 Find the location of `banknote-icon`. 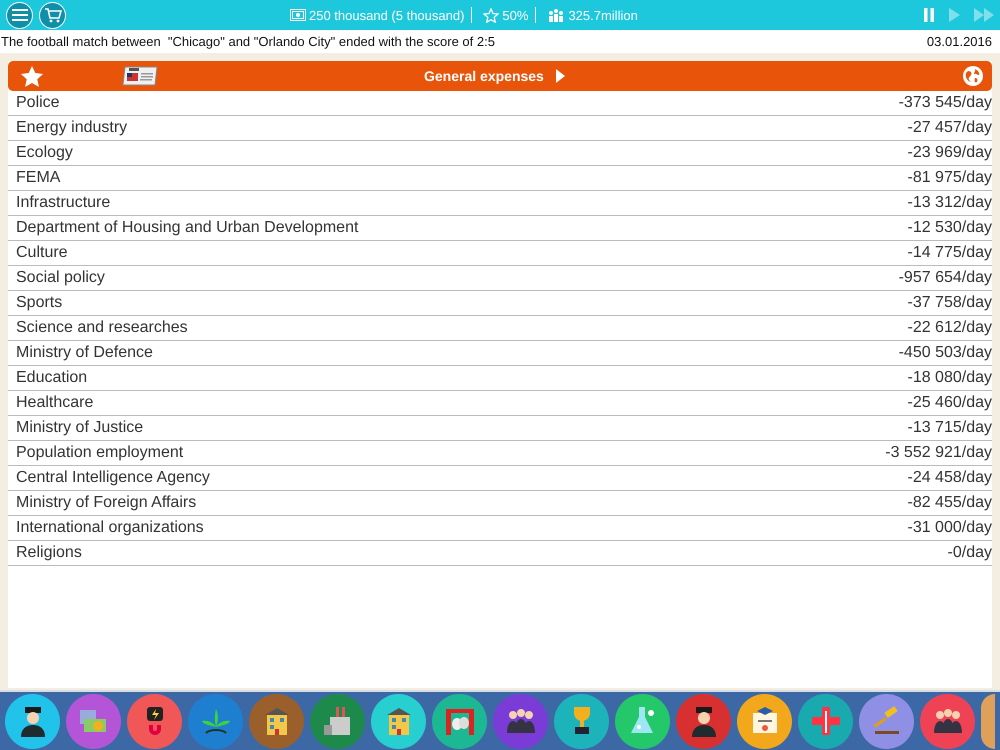

banknote-icon is located at coordinates (298, 15).